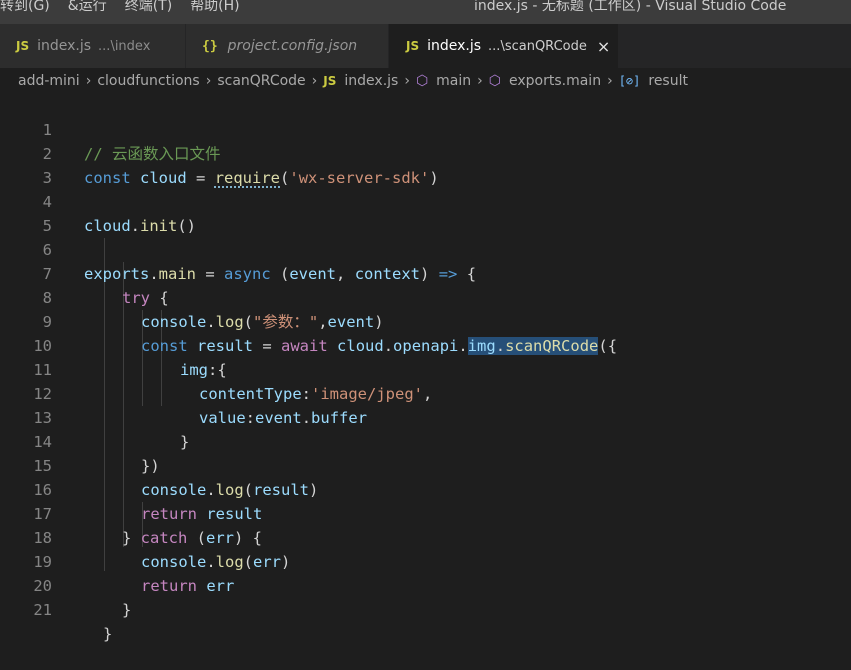 Image resolution: width=851 pixels, height=670 pixels. I want to click on code-line: 10 img:{, so click(425, 344).